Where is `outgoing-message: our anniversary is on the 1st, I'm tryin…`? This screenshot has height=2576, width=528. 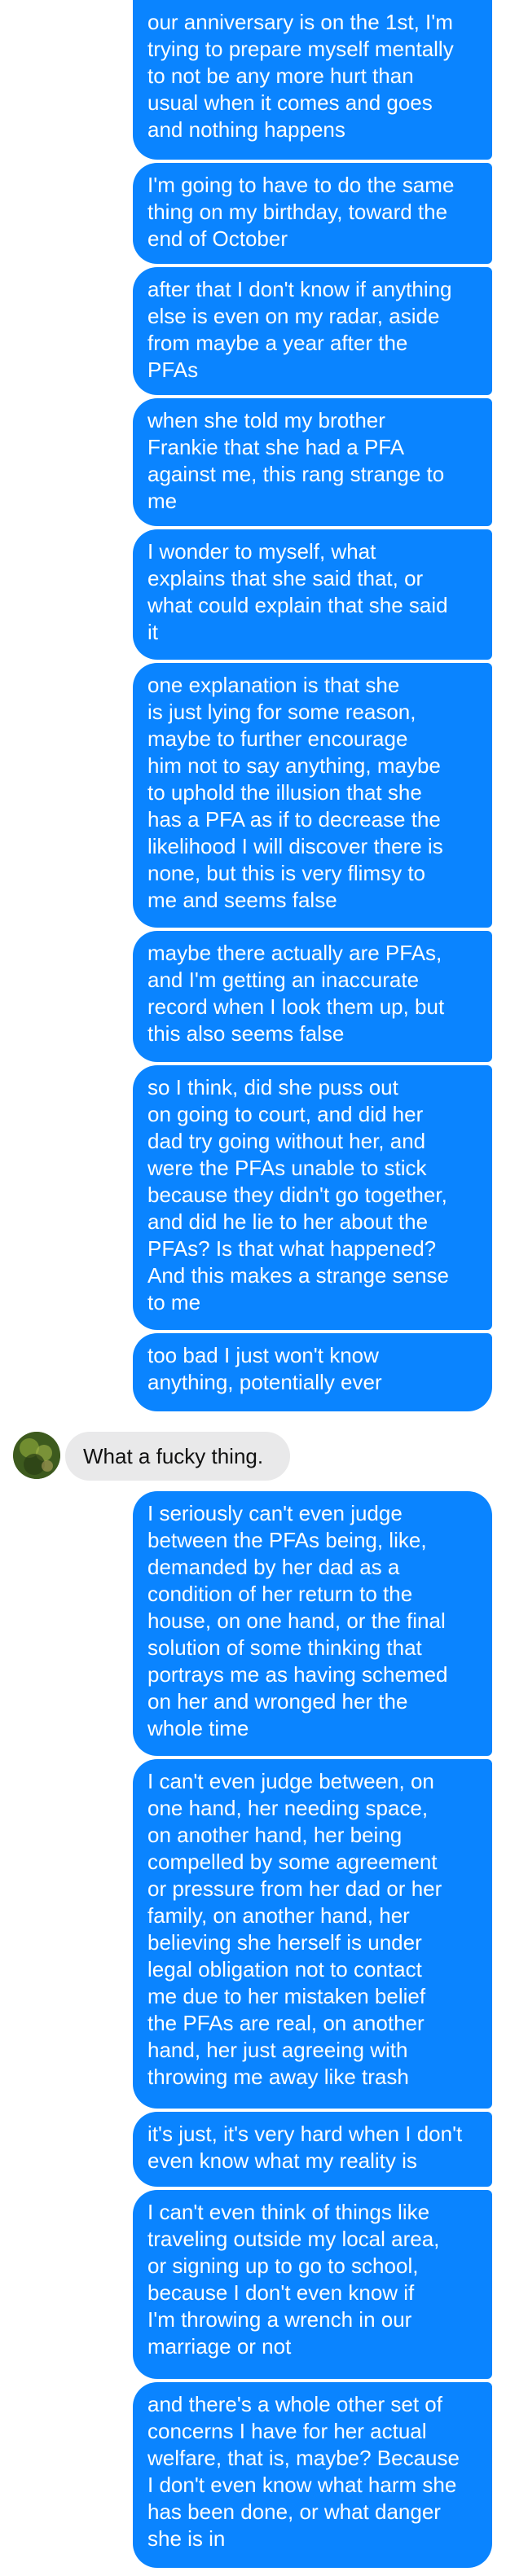
outgoing-message: our anniversary is on the 1st, I'm tryin… is located at coordinates (312, 80).